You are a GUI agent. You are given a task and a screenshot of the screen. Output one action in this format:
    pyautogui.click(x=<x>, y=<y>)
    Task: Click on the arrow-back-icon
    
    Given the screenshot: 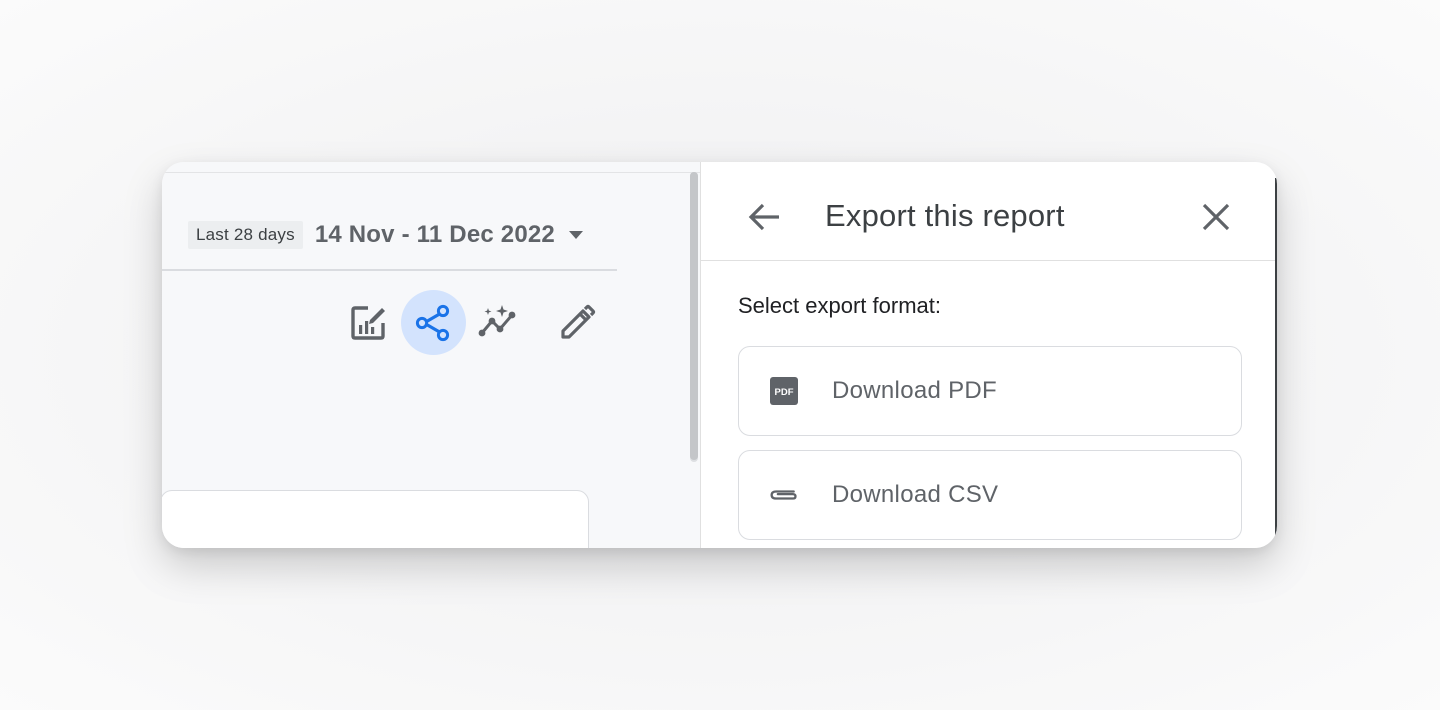 What is the action you would take?
    pyautogui.click(x=764, y=217)
    